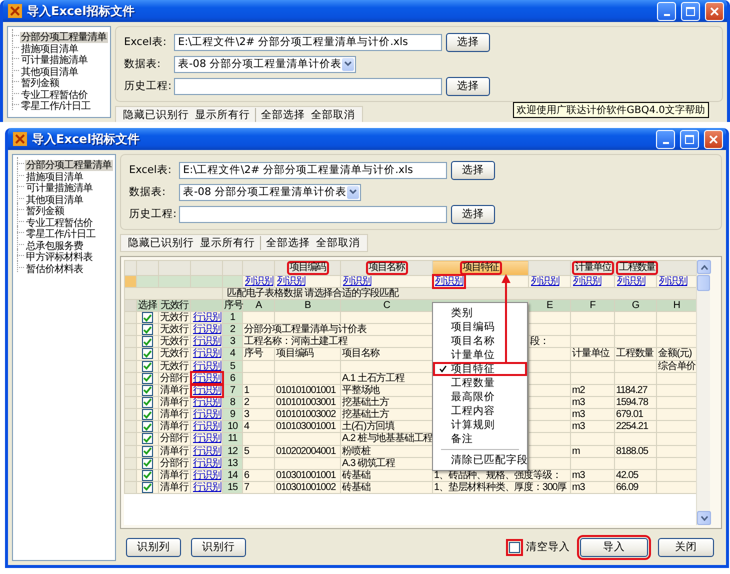 The image size is (730, 574). Describe the element at coordinates (480, 341) in the screenshot. I see `menu-item: 项目名称` at that location.